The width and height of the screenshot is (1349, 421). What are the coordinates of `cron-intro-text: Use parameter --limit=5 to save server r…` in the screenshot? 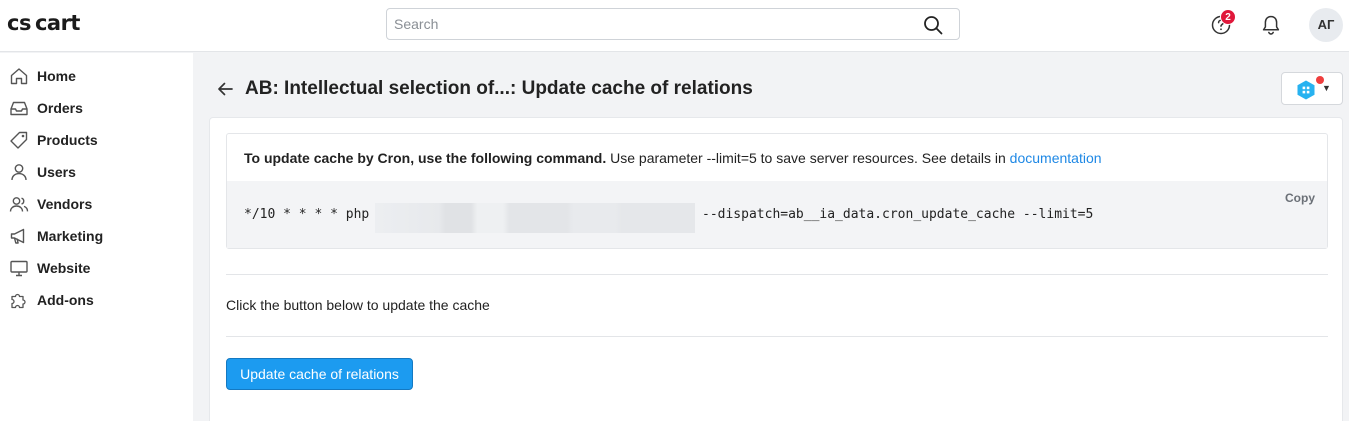 It's located at (808, 158).